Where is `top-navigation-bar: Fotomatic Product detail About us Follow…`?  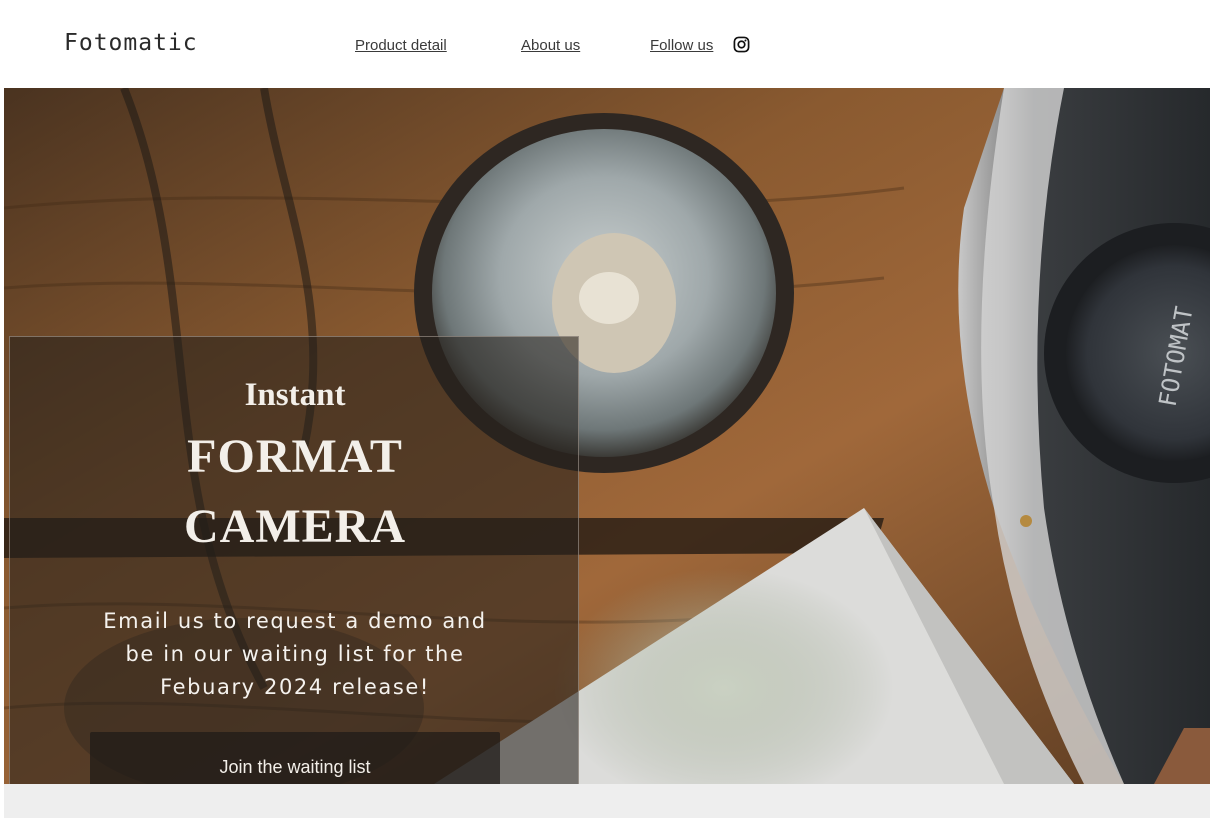 top-navigation-bar: Fotomatic Product detail About us Follow… is located at coordinates (607, 44).